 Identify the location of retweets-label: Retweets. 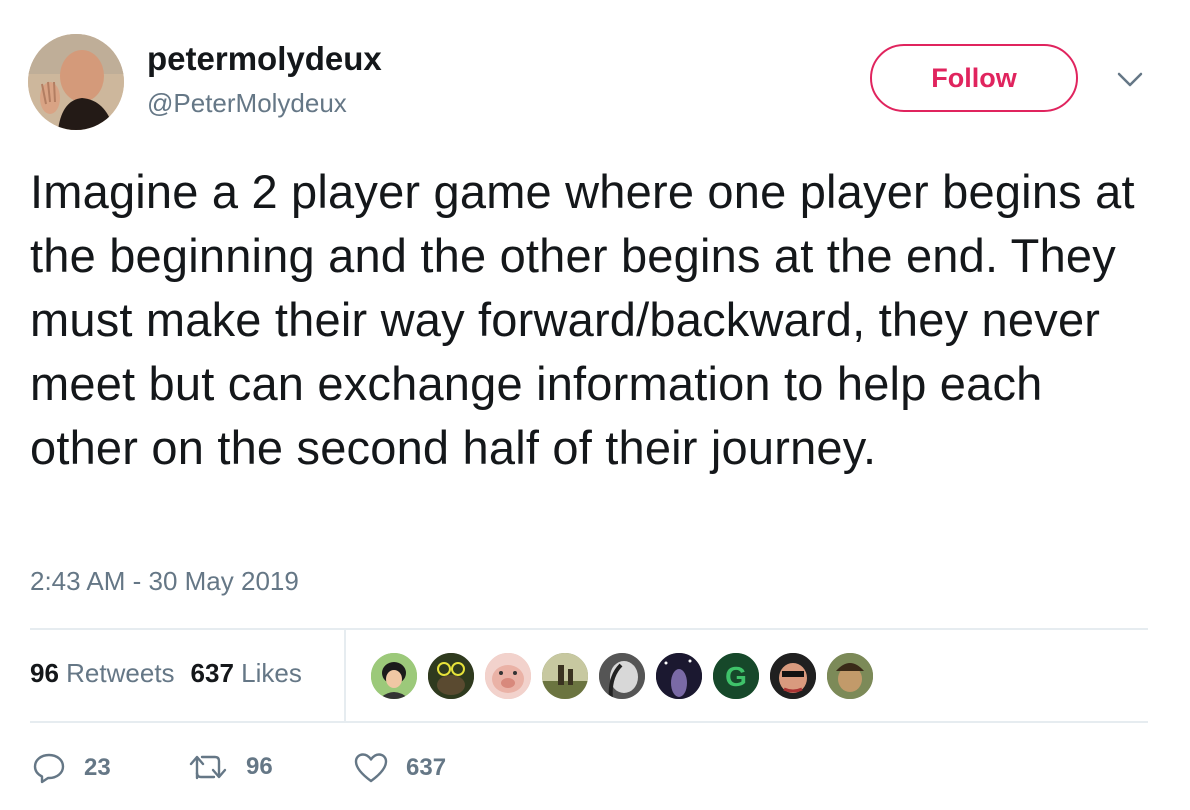
(120, 673).